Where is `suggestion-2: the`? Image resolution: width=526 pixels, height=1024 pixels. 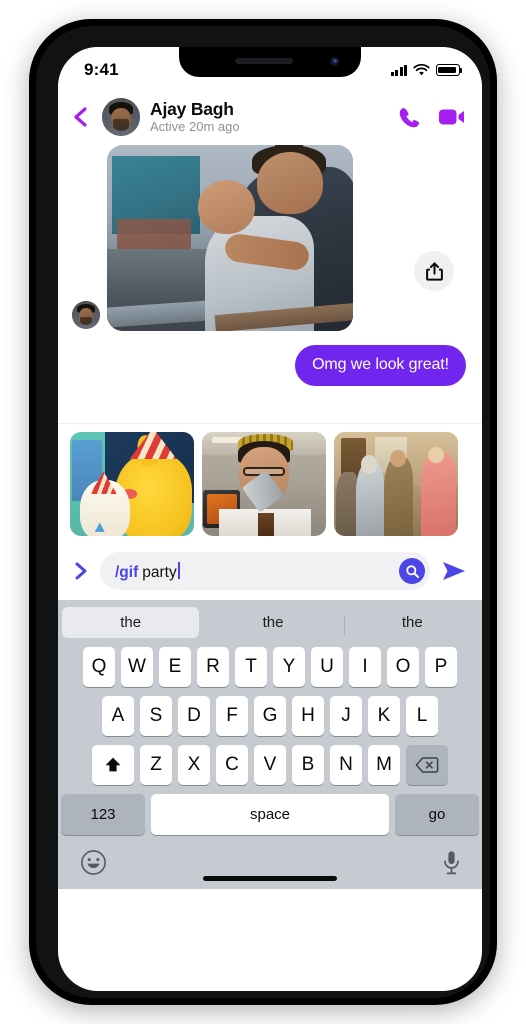
suggestion-2: the is located at coordinates (412, 622).